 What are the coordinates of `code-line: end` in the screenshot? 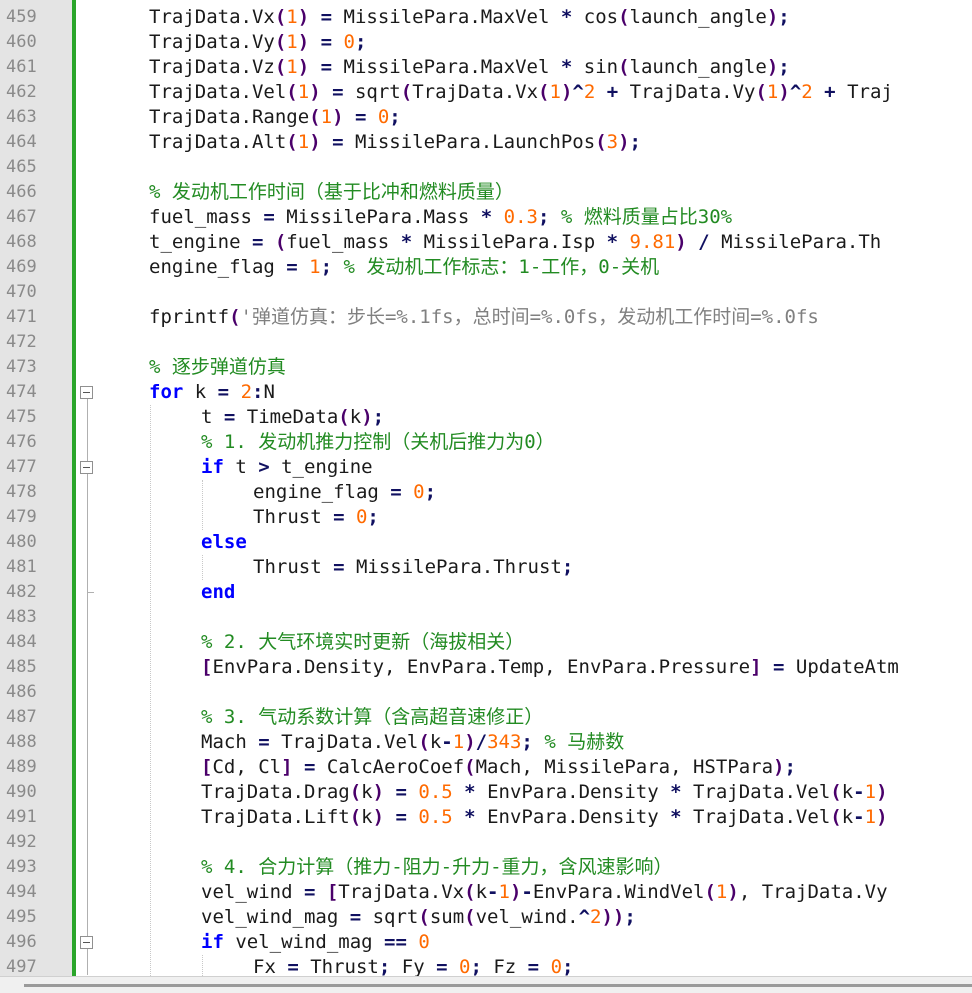 It's located at (586, 592).